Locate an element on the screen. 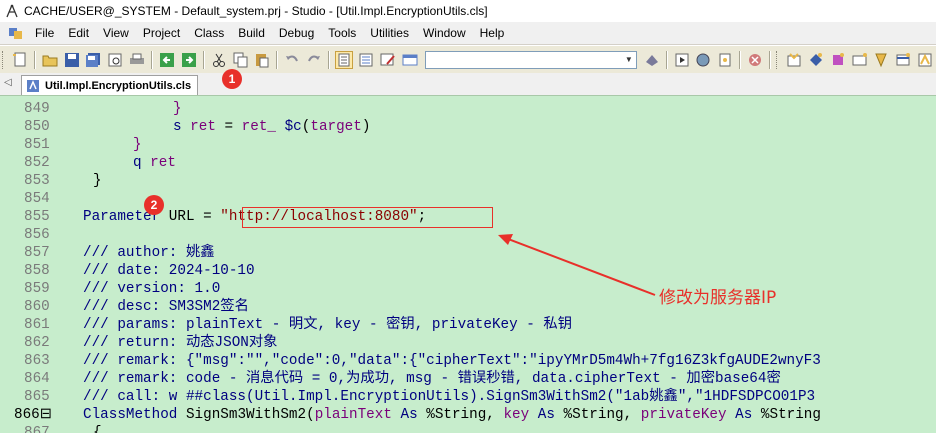 The width and height of the screenshot is (936, 433). menu-debug: Debug is located at coordinates (296, 33).